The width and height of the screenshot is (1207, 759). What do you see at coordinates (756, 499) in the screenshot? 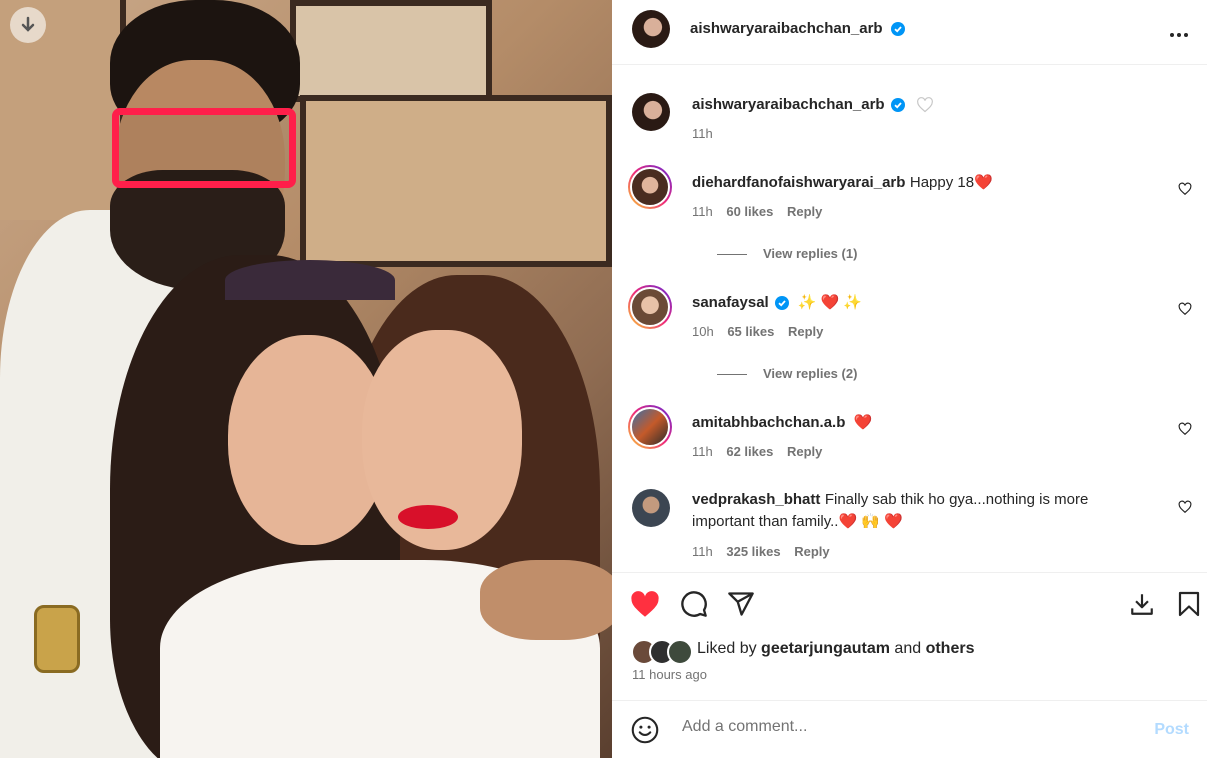
I see `comment-username: vedprakash_bhatt` at bounding box center [756, 499].